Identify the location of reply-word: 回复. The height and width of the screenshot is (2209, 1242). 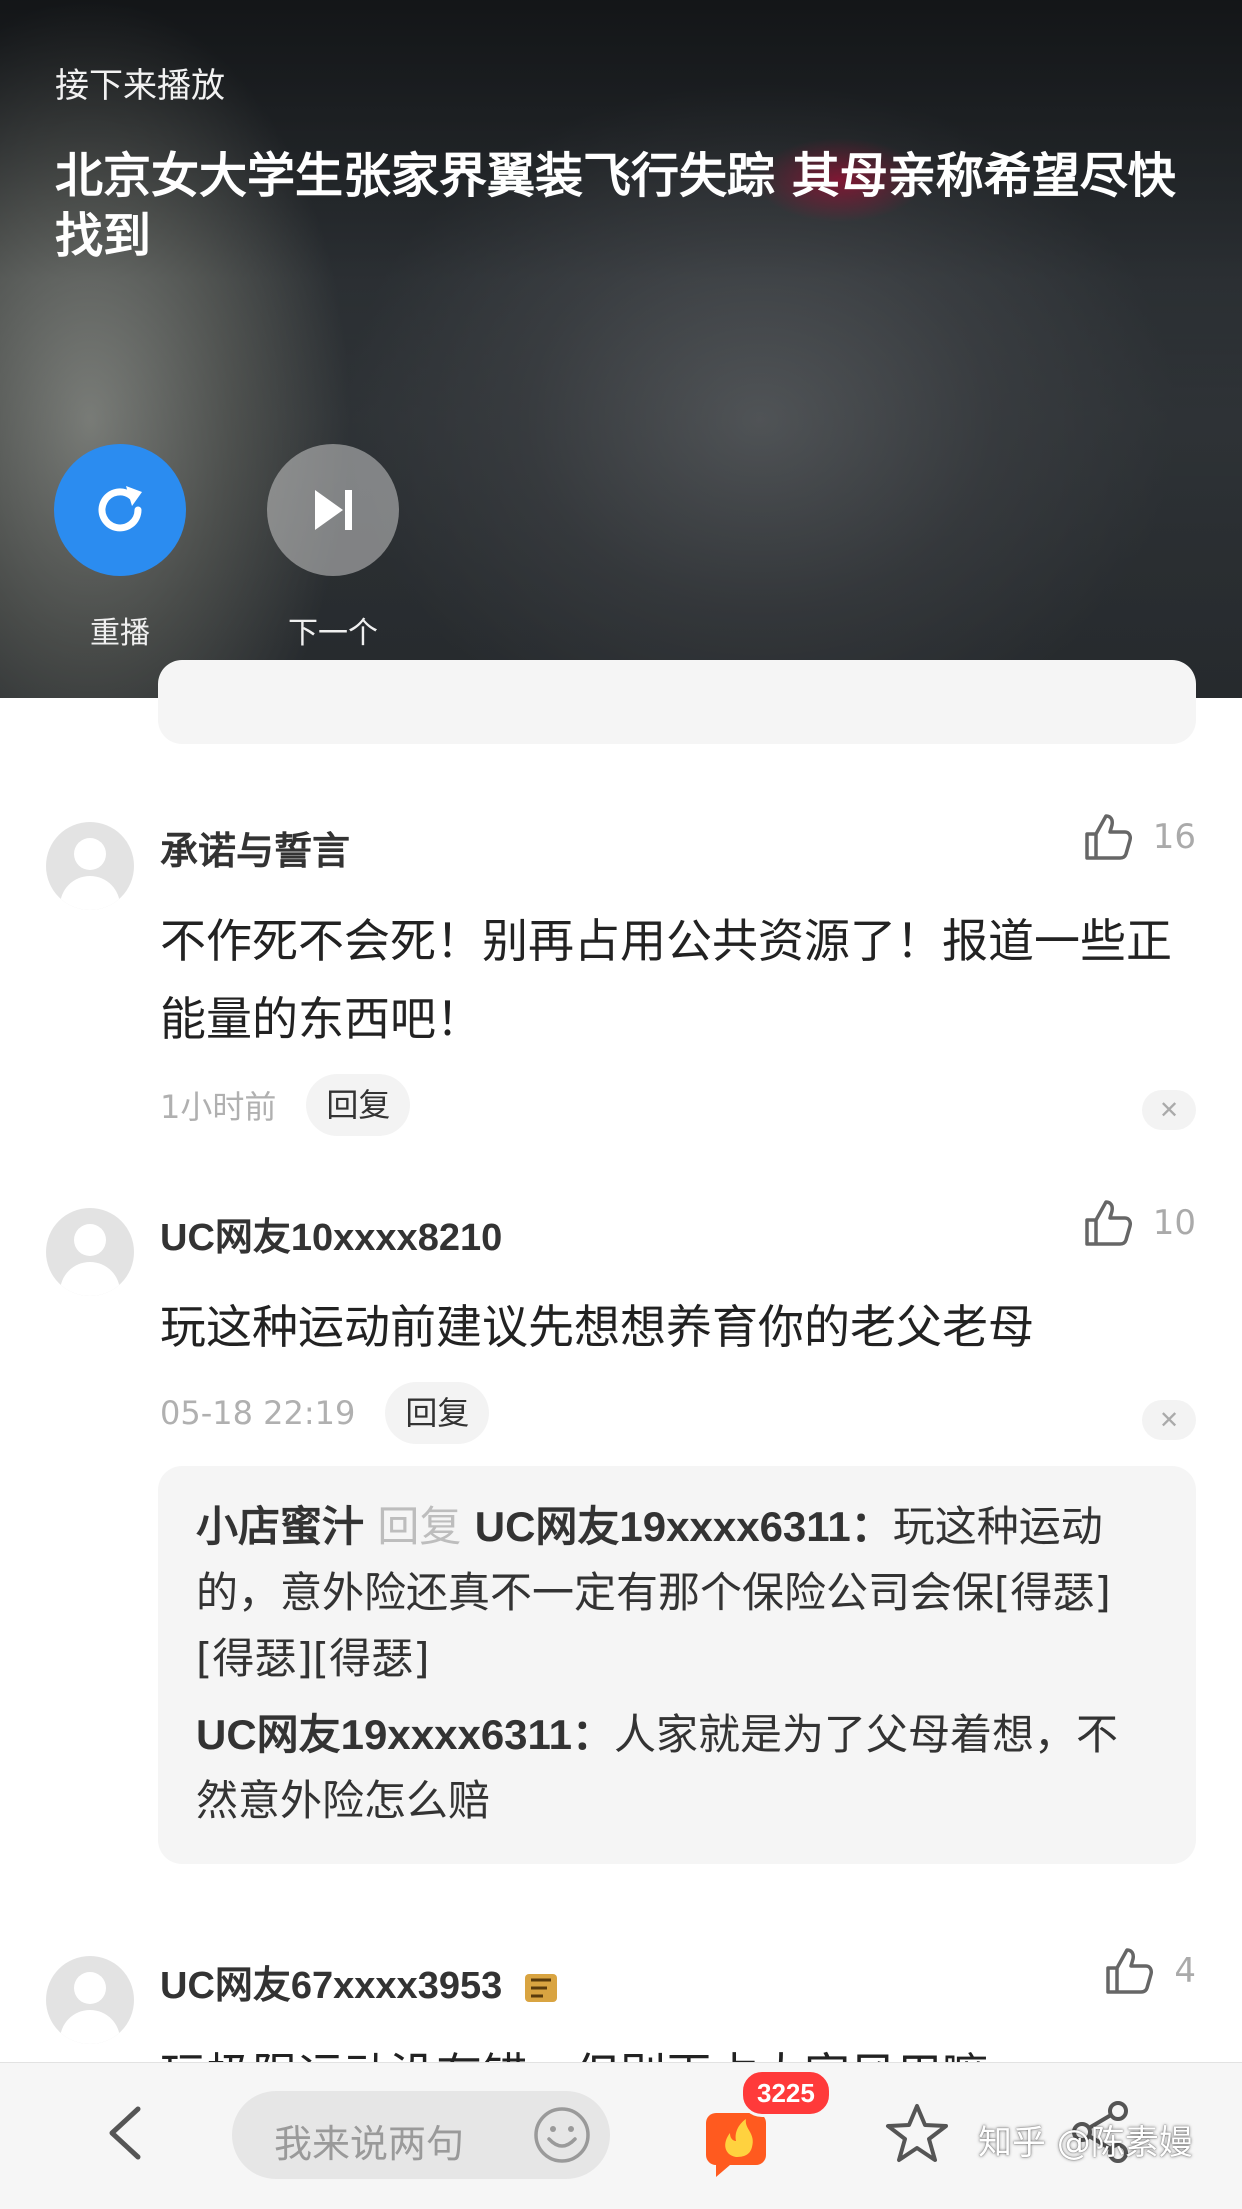
(419, 1526).